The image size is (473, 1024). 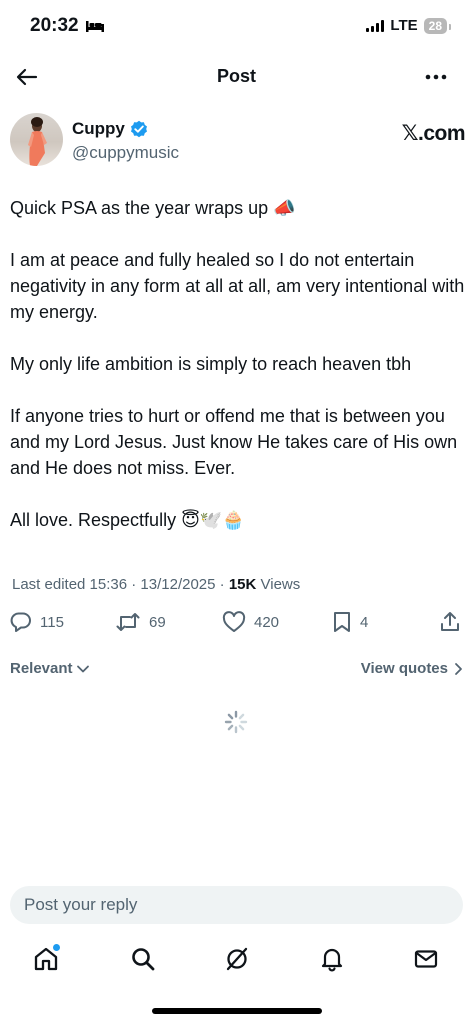 I want to click on post-paragraph: All love. Respectfully 😇🕊️🧁, so click(x=127, y=520).